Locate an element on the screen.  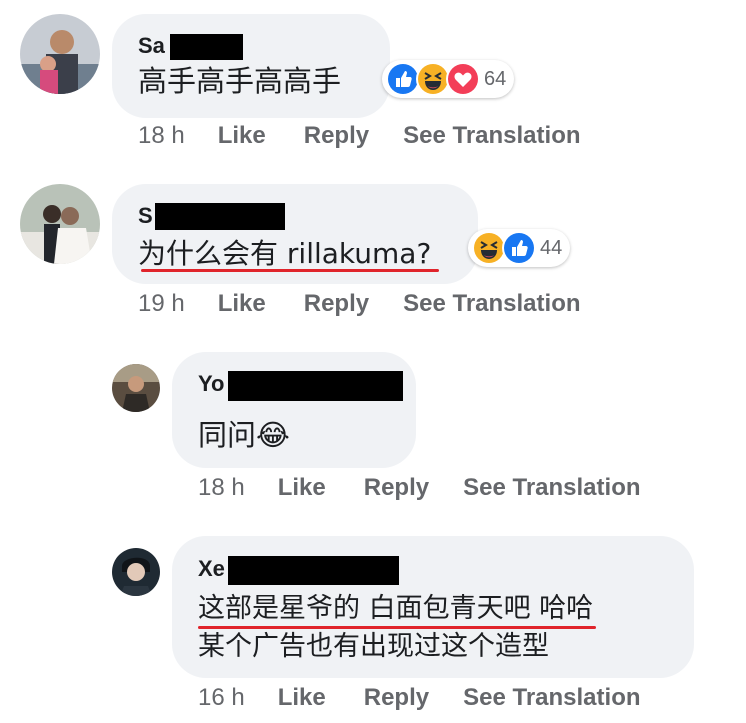
red-underline is located at coordinates (290, 270).